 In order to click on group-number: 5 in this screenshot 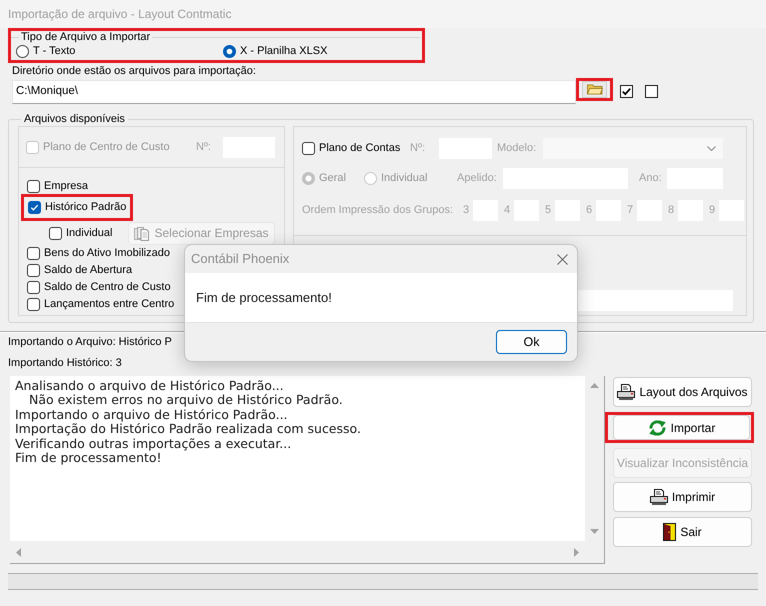, I will do `click(548, 210)`.